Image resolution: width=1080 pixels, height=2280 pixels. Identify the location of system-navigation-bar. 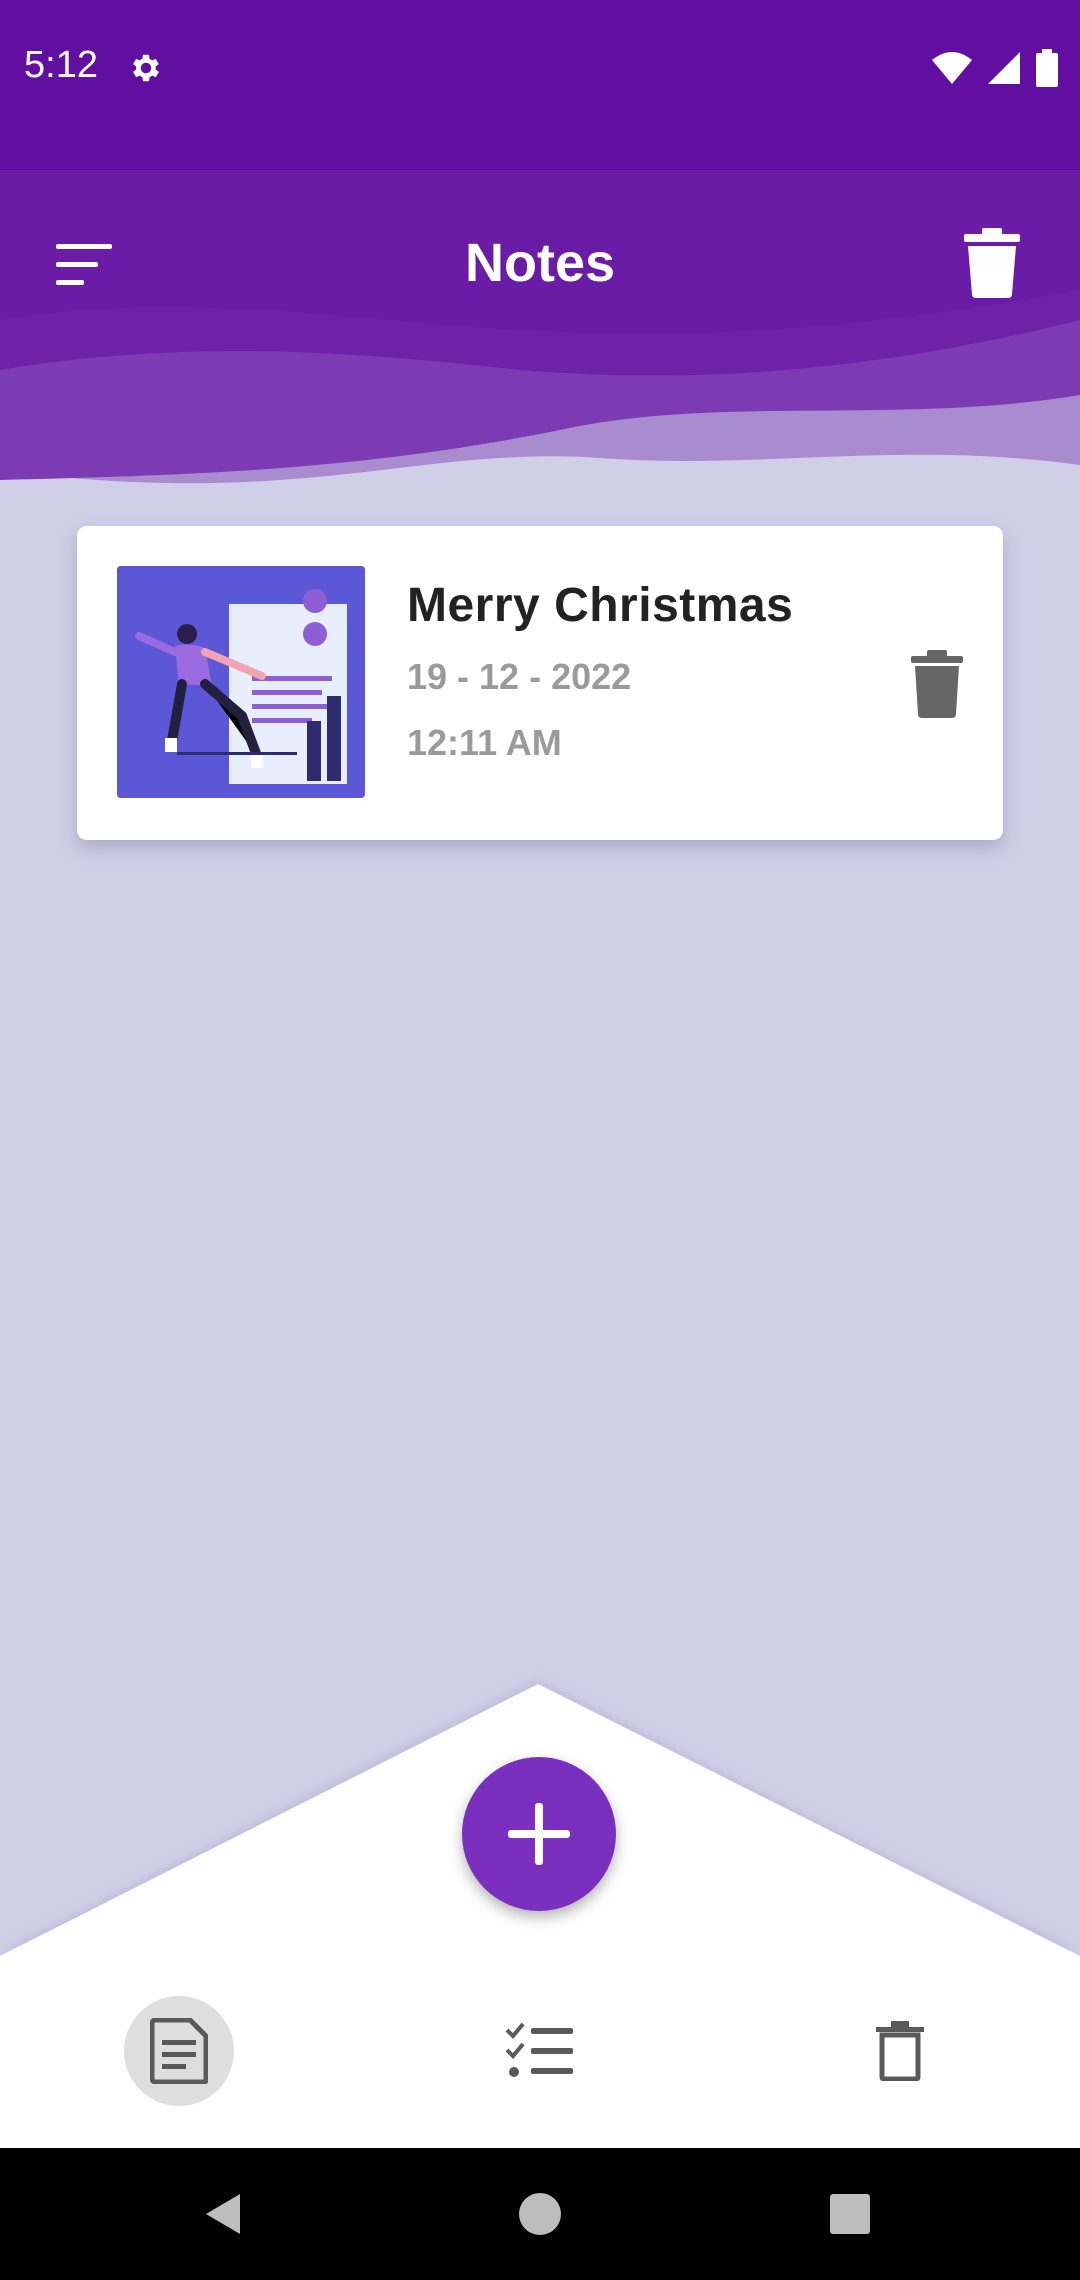
(540, 2214).